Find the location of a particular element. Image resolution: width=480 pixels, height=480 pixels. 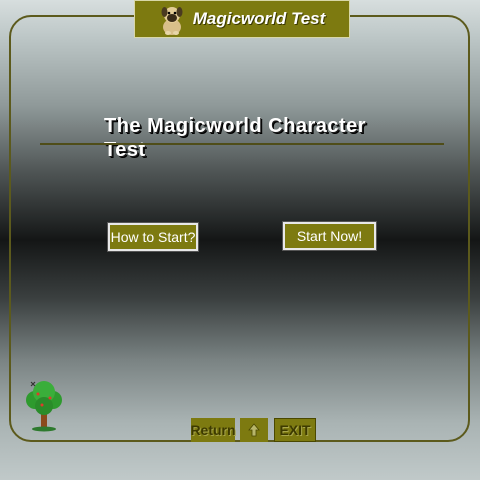

up-arrow-button is located at coordinates (254, 430).